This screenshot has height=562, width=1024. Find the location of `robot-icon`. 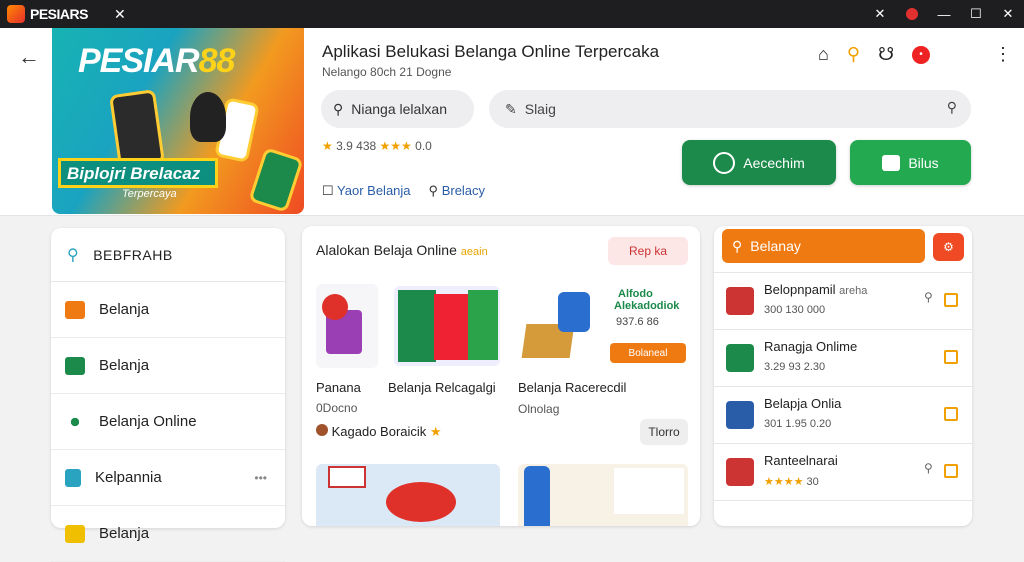

robot-icon is located at coordinates (891, 162).